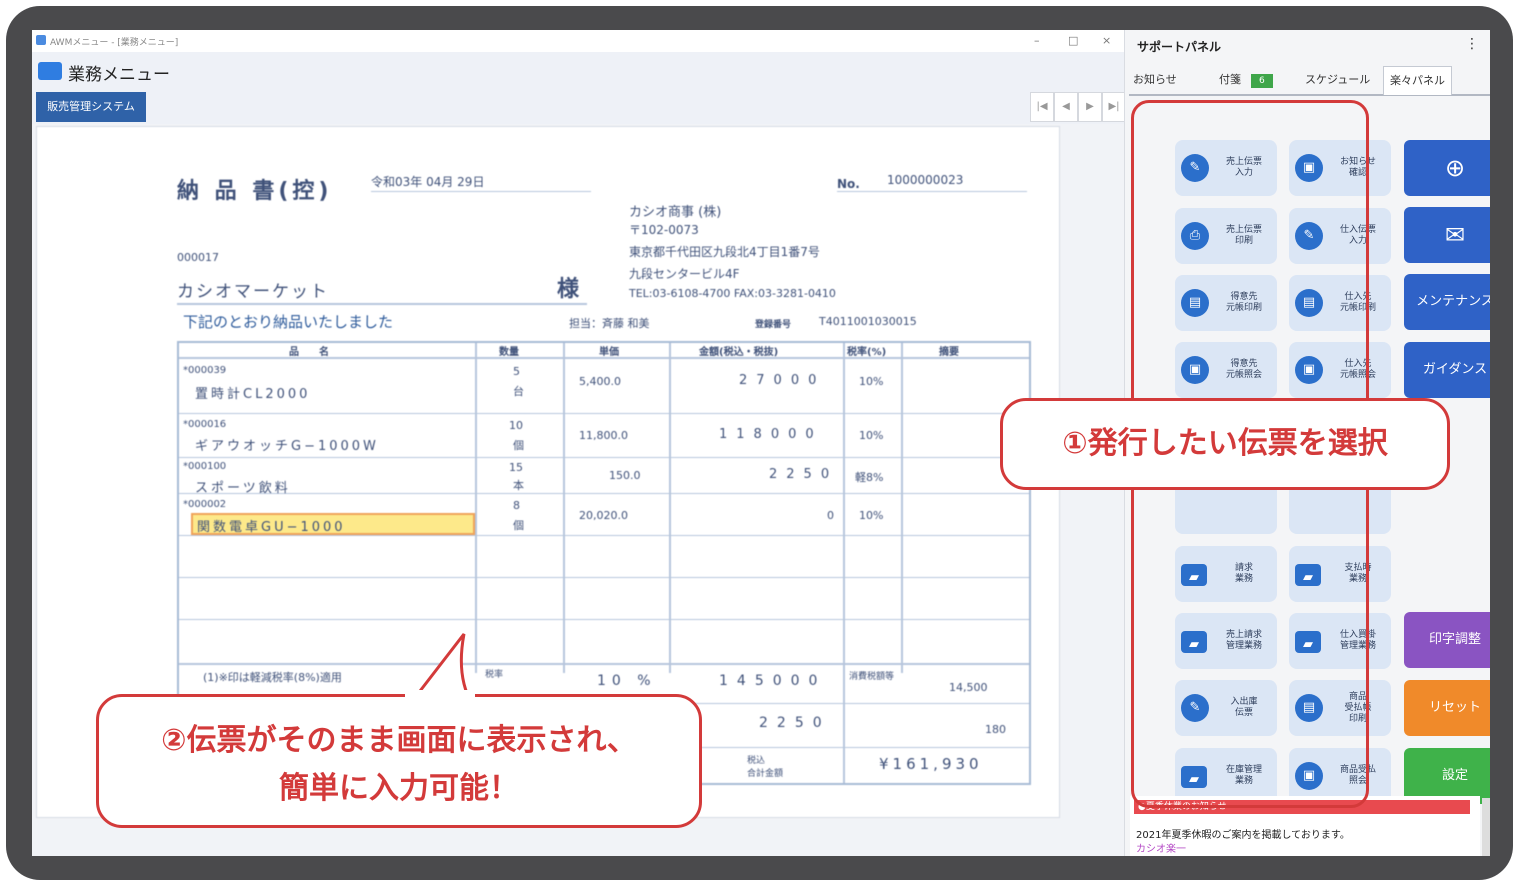  What do you see at coordinates (509, 352) in the screenshot?
I see `col-header-qty: 数量` at bounding box center [509, 352].